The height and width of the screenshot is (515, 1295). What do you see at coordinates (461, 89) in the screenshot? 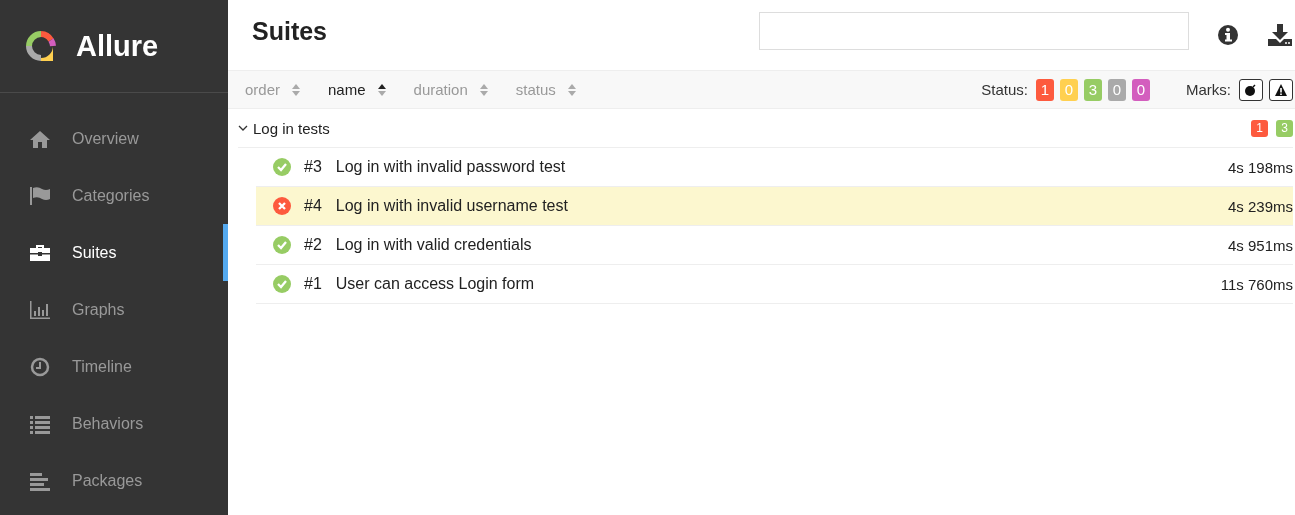
I see `sort-header: duration` at bounding box center [461, 89].